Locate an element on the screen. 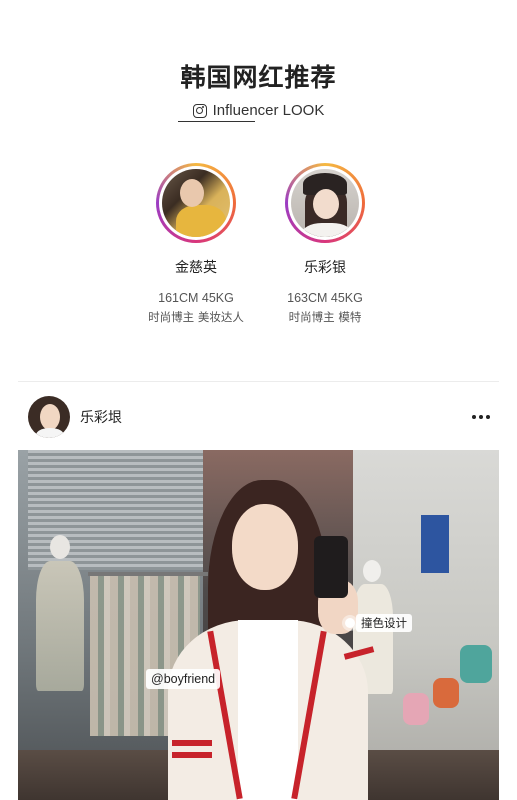 The image size is (517, 800). influencer-stats: 163CM 45KG is located at coordinates (325, 298).